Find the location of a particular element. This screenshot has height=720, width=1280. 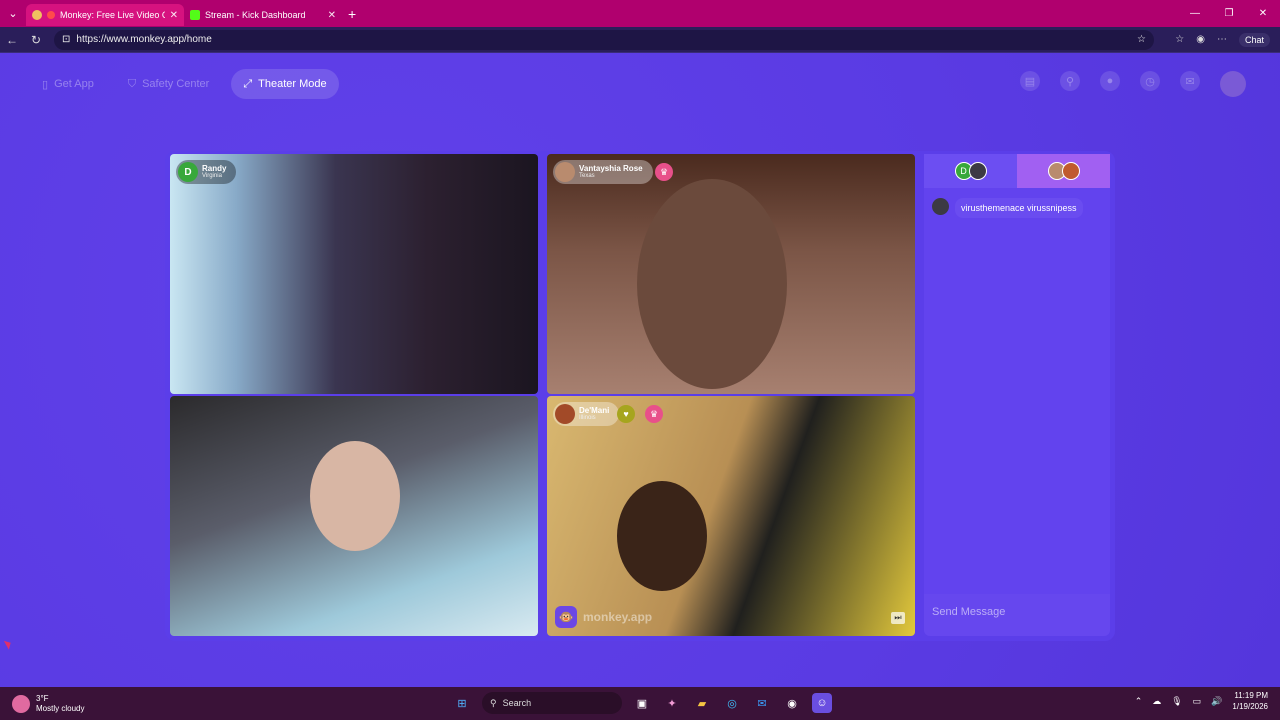

mic-icon: 🎙 is located at coordinates (1176, 701).